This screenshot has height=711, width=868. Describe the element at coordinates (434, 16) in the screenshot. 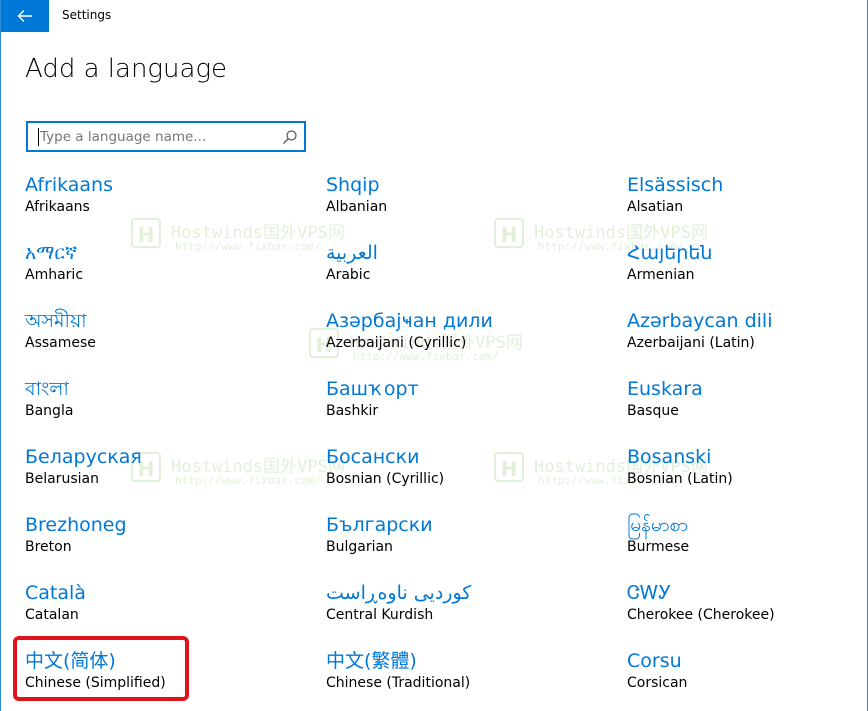

I see `title-bar: Settings` at that location.